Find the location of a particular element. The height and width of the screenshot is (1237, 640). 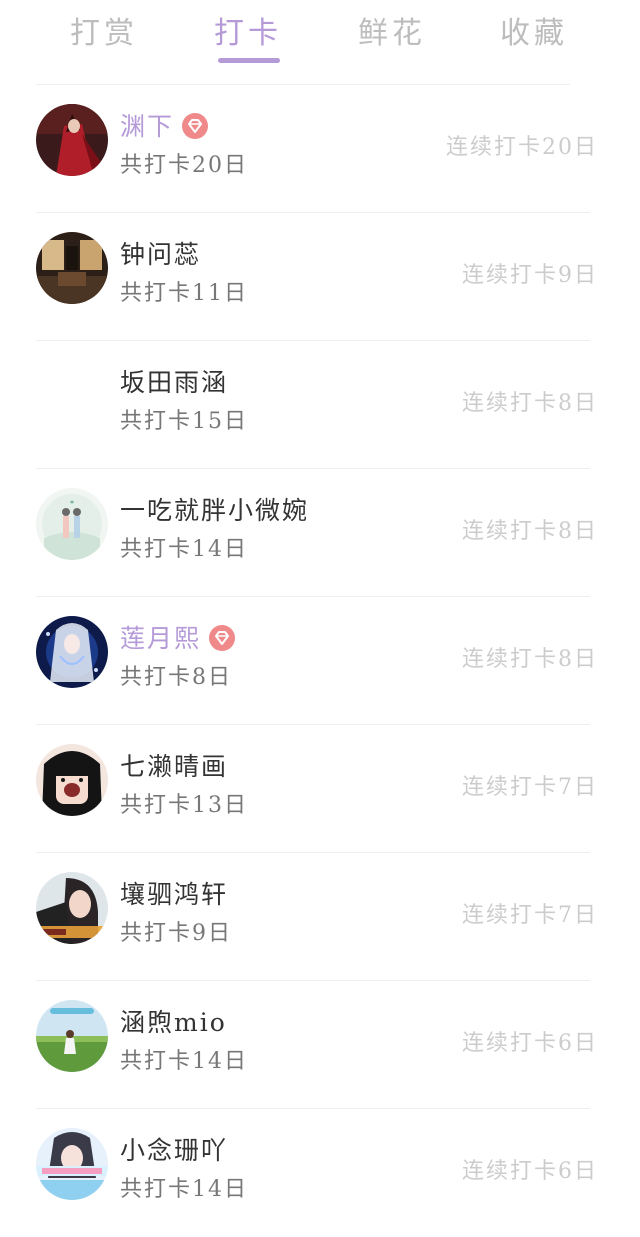

tab-flowers: 鲜花 is located at coordinates (392, 30).